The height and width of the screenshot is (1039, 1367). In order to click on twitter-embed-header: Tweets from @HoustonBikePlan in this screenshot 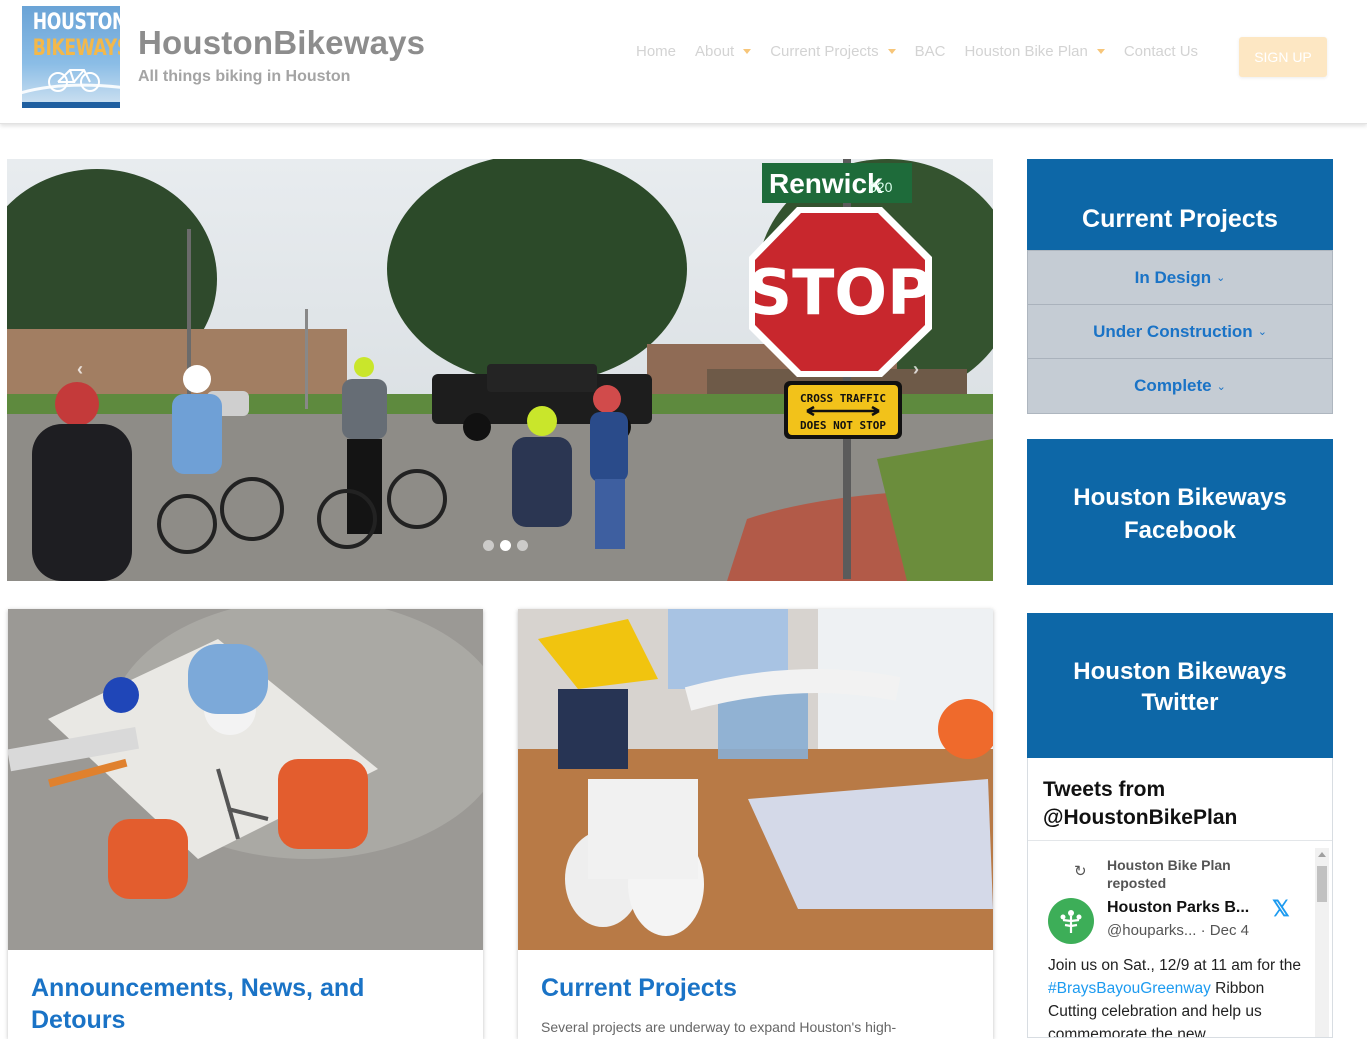, I will do `click(1180, 799)`.